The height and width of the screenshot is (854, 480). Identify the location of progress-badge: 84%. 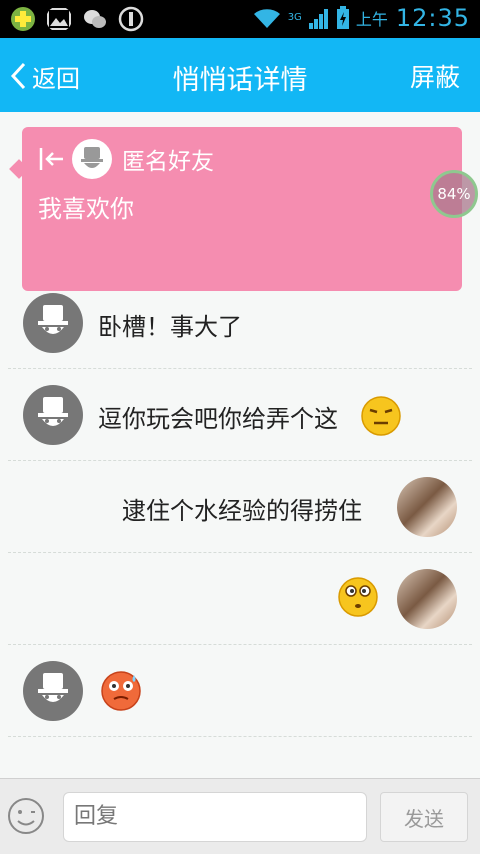
(454, 194).